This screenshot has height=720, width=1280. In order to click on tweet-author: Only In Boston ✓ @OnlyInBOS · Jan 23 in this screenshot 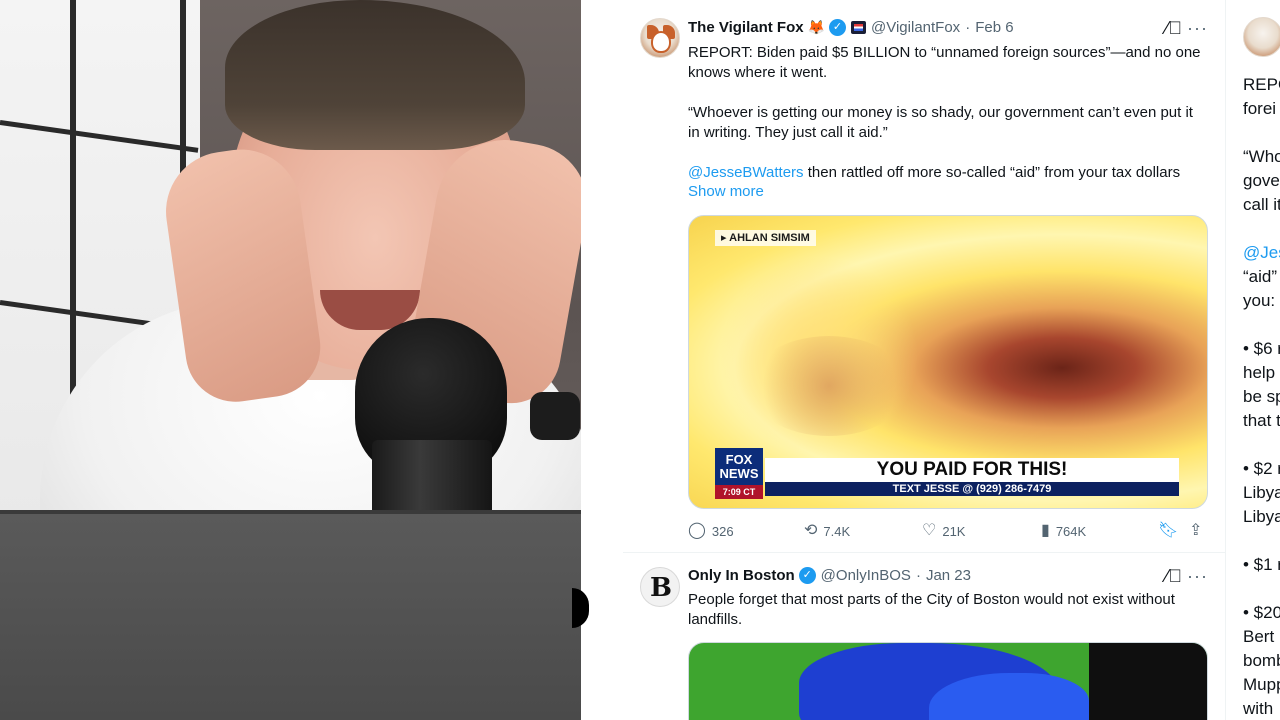, I will do `click(829, 575)`.